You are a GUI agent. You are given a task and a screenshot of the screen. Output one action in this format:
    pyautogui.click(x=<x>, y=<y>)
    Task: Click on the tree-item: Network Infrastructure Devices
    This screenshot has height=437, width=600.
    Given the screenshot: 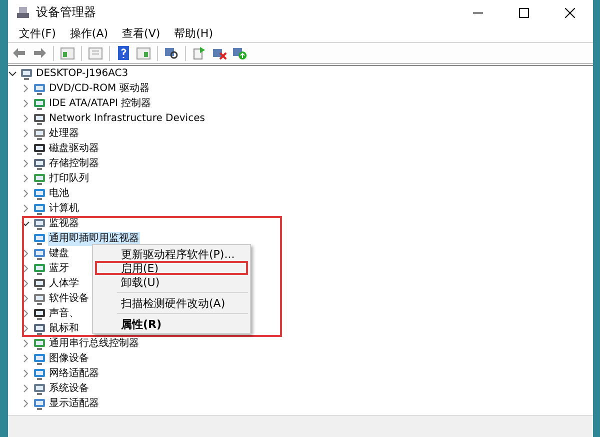 What is the action you would take?
    pyautogui.click(x=127, y=119)
    